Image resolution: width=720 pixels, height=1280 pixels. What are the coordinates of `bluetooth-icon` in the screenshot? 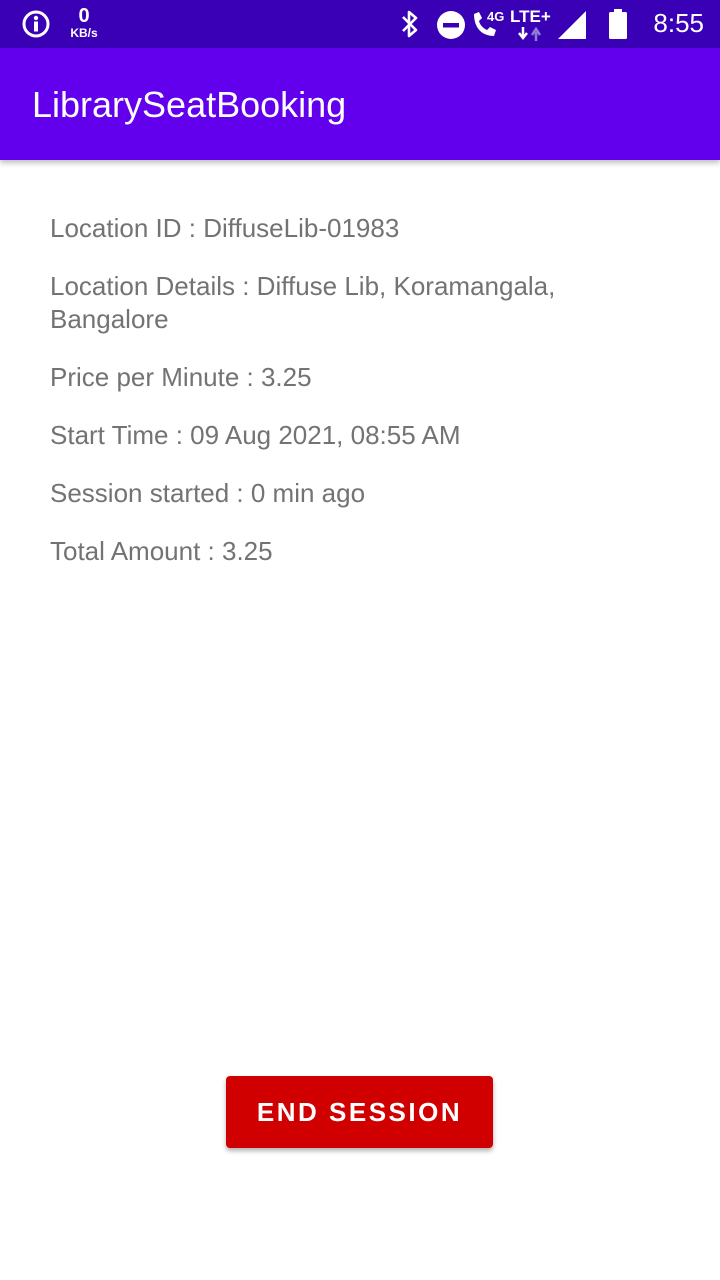 It's located at (410, 24).